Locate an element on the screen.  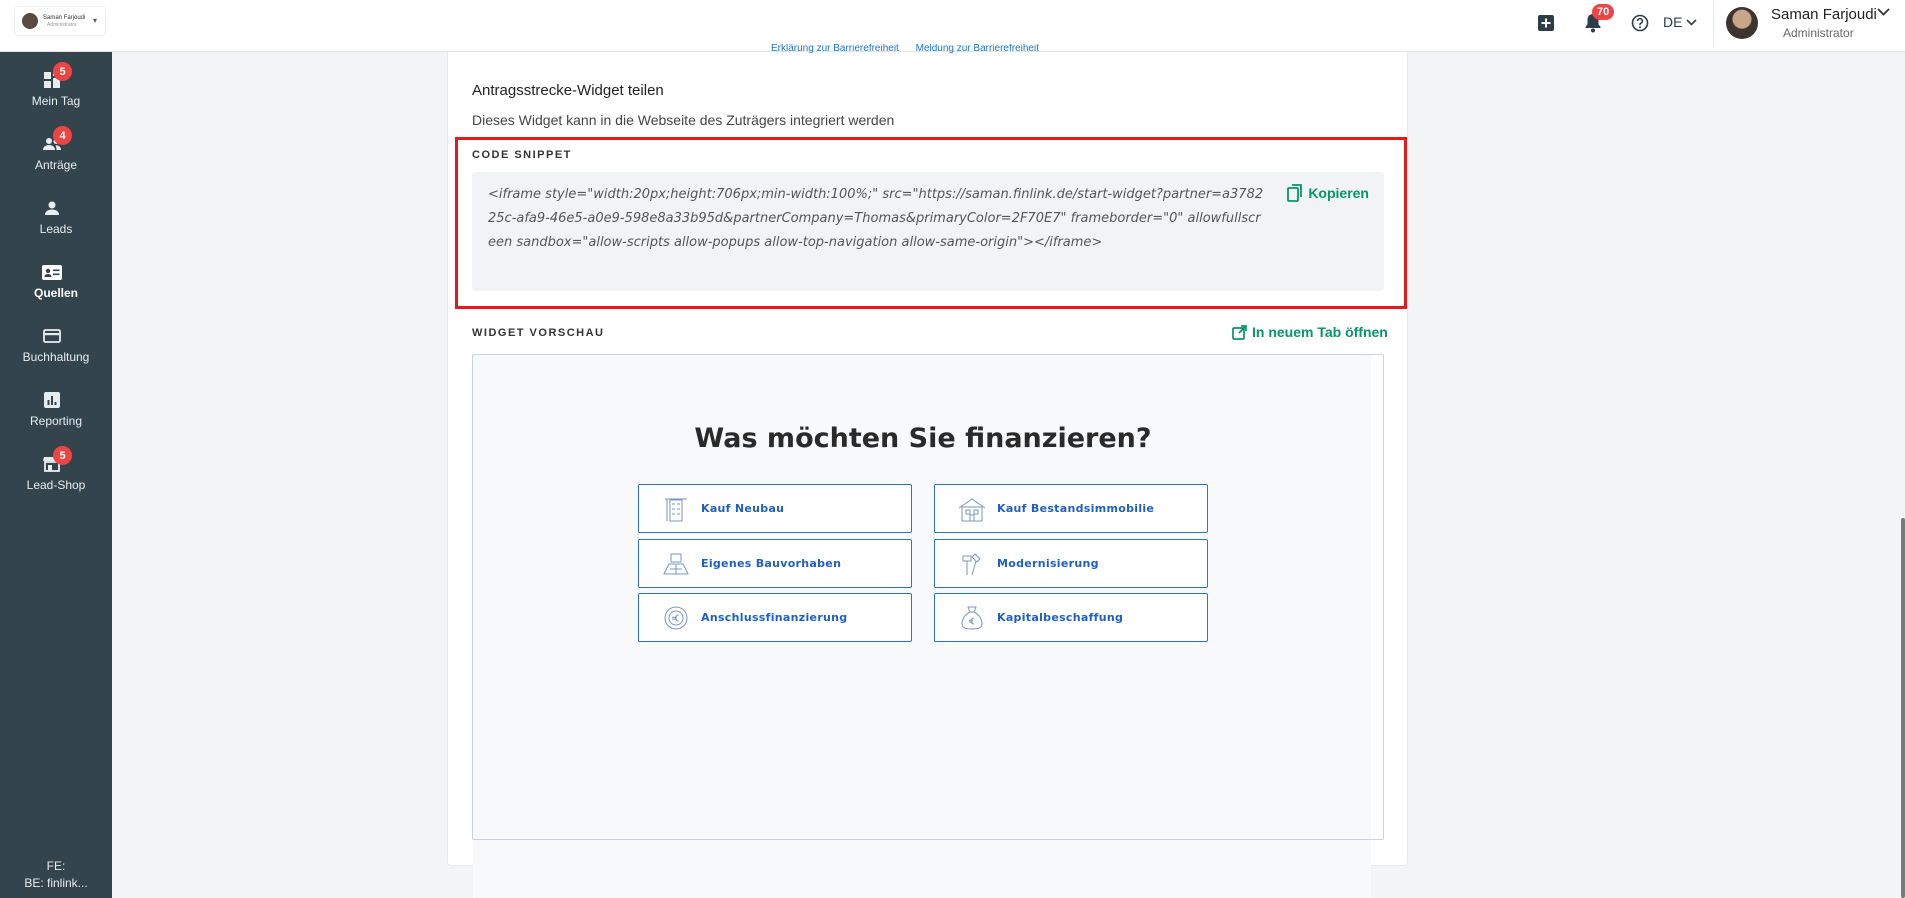
sidebar-item-reporting: Reporting is located at coordinates (56, 411).